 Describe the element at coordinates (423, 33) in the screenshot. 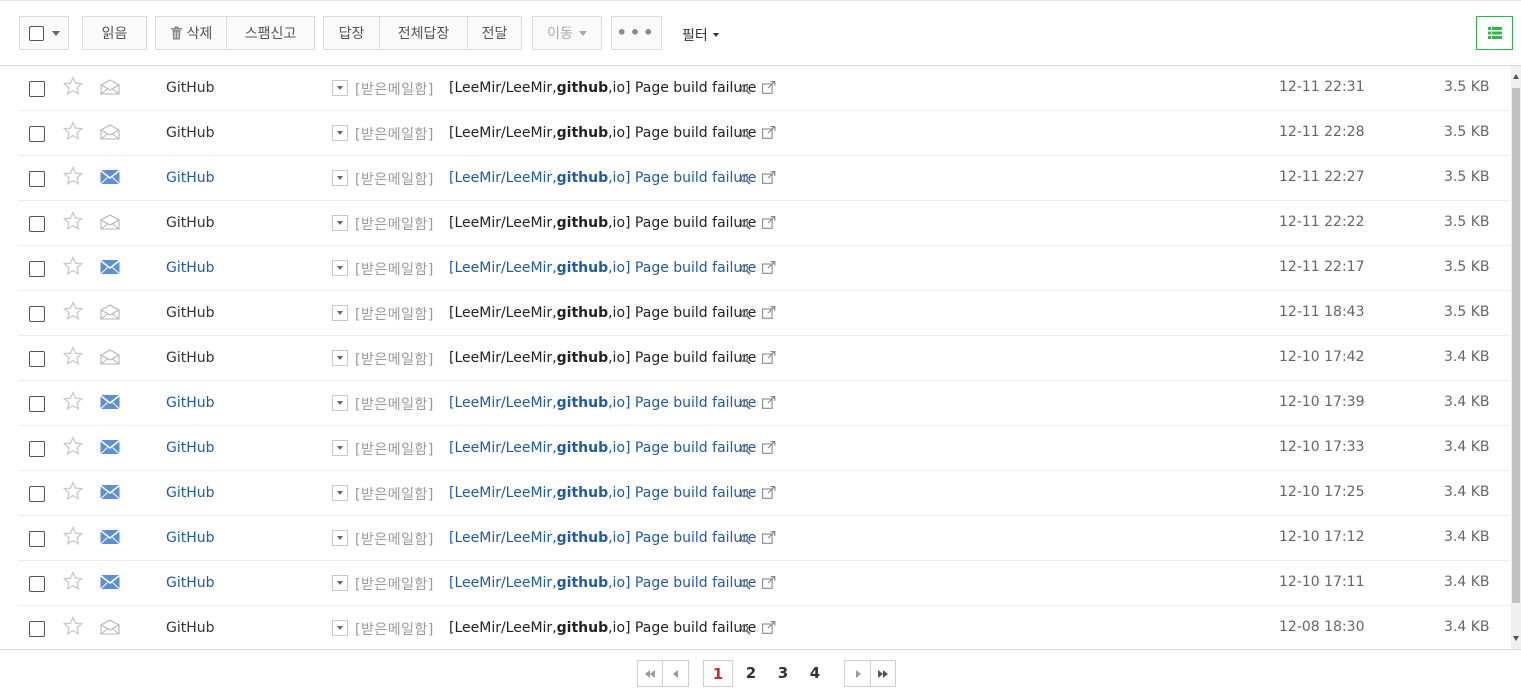

I see `reply-all-button: 전체답장` at that location.